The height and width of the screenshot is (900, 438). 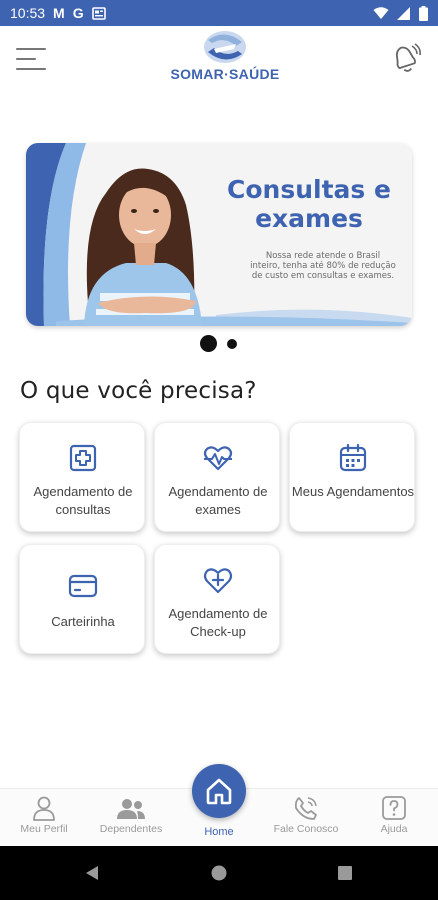 I want to click on nav-home-label: Home, so click(x=219, y=832).